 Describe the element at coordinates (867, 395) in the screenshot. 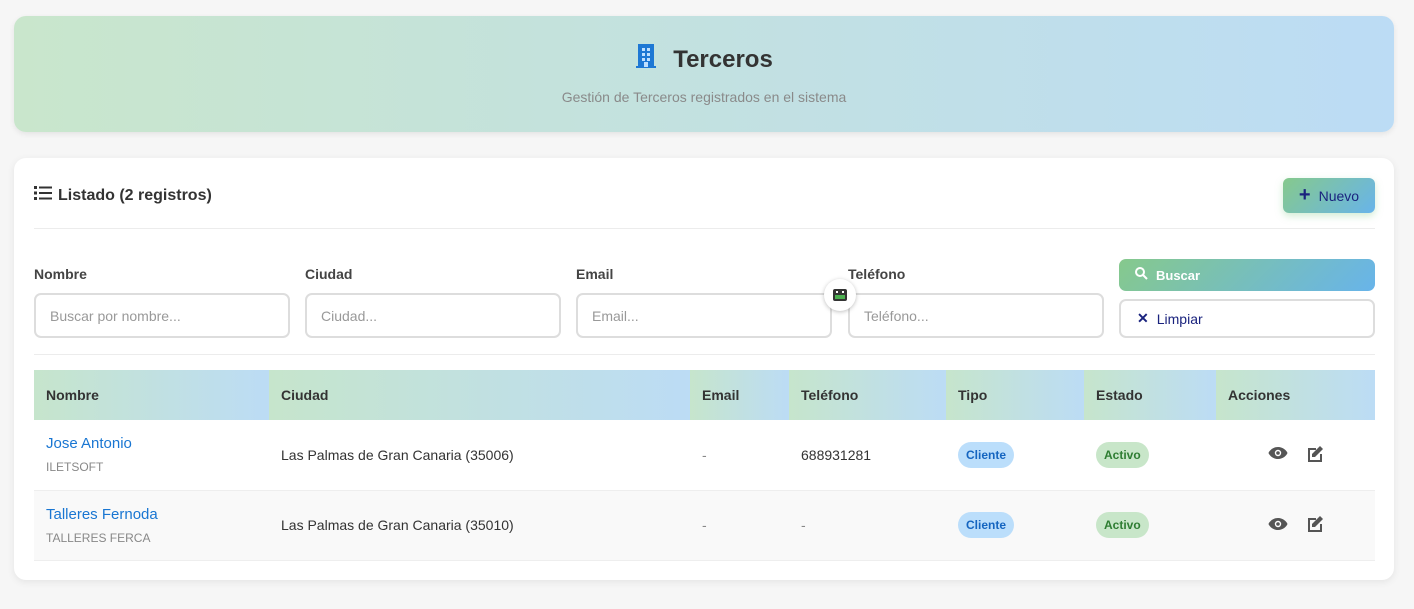

I see `col-telefono: Teléfono` at that location.